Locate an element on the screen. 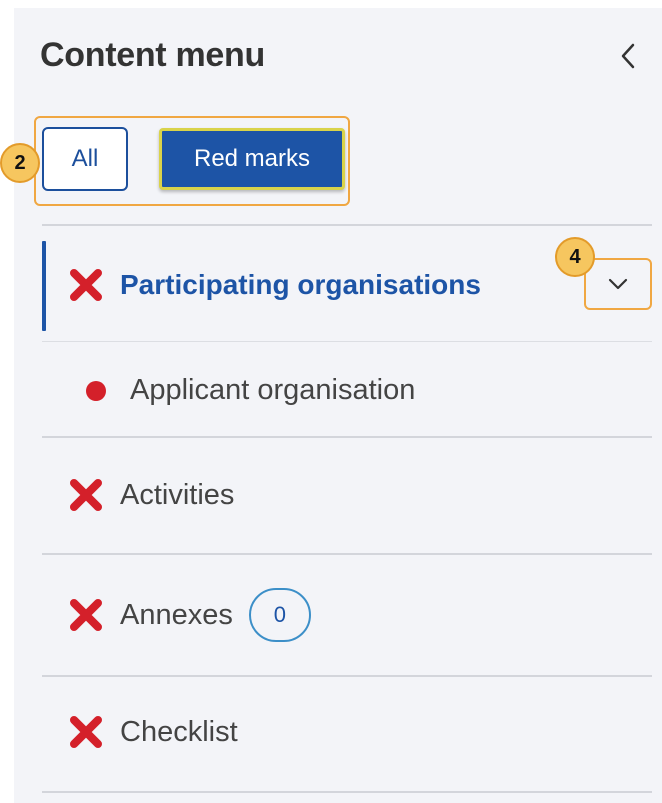  panel-title: Content menu is located at coordinates (152, 55).